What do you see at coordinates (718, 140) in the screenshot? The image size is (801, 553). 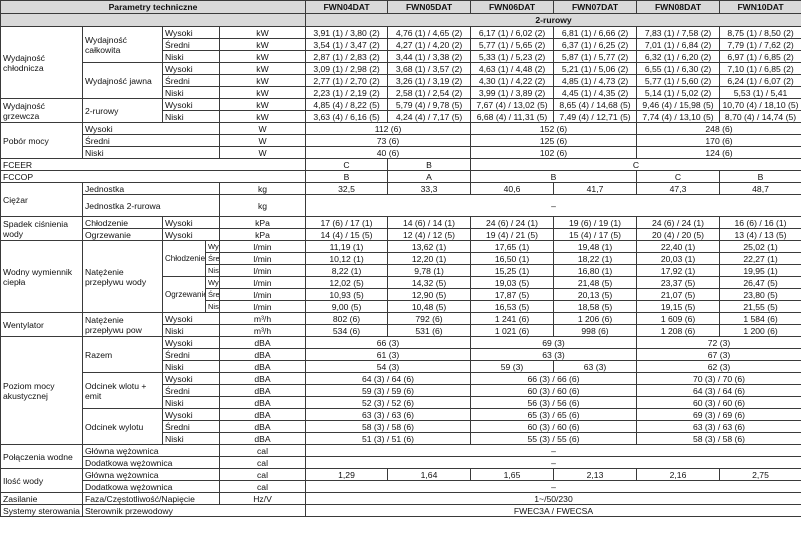 I see `table-cell: 170 (6)` at bounding box center [718, 140].